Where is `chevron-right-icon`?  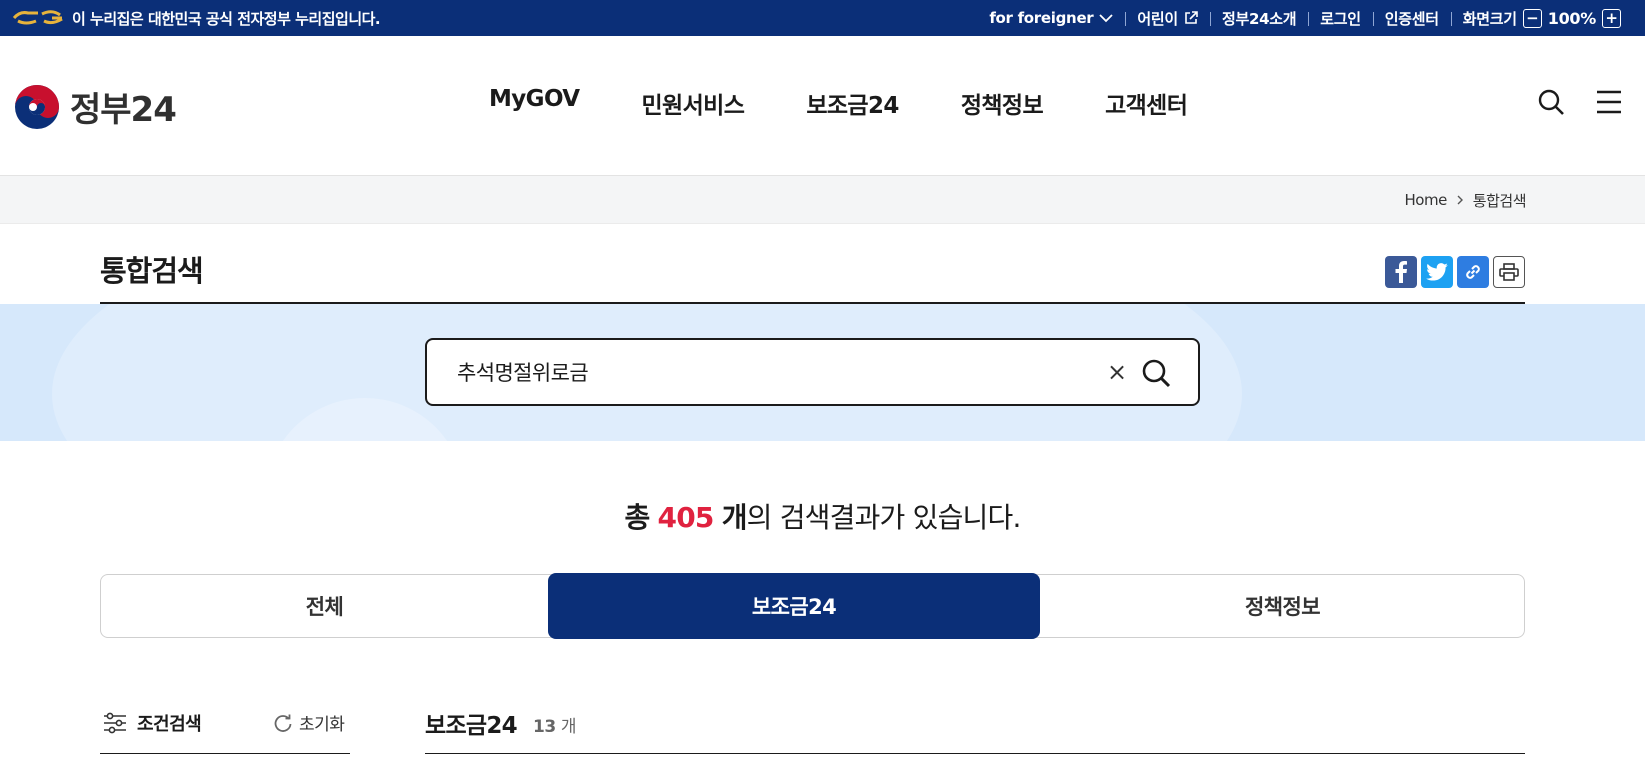
chevron-right-icon is located at coordinates (1460, 200).